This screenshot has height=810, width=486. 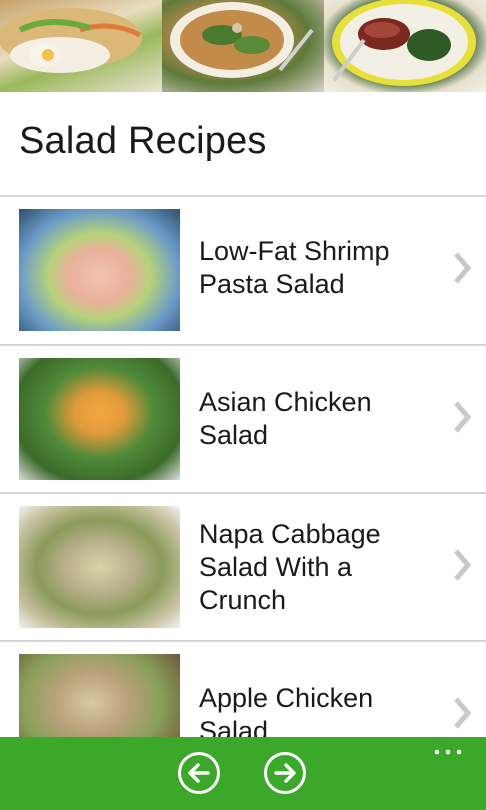 I want to click on sandwich-photo, so click(x=81, y=46).